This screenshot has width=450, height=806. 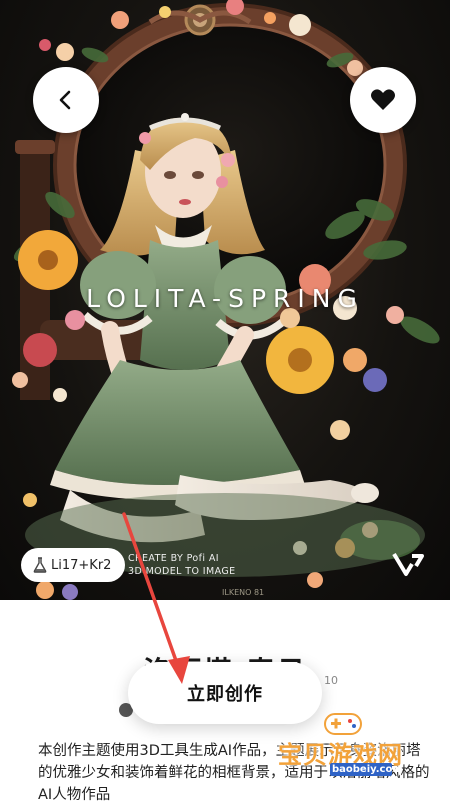 What do you see at coordinates (243, 592) in the screenshot?
I see `image-caption: ILKENO 81` at bounding box center [243, 592].